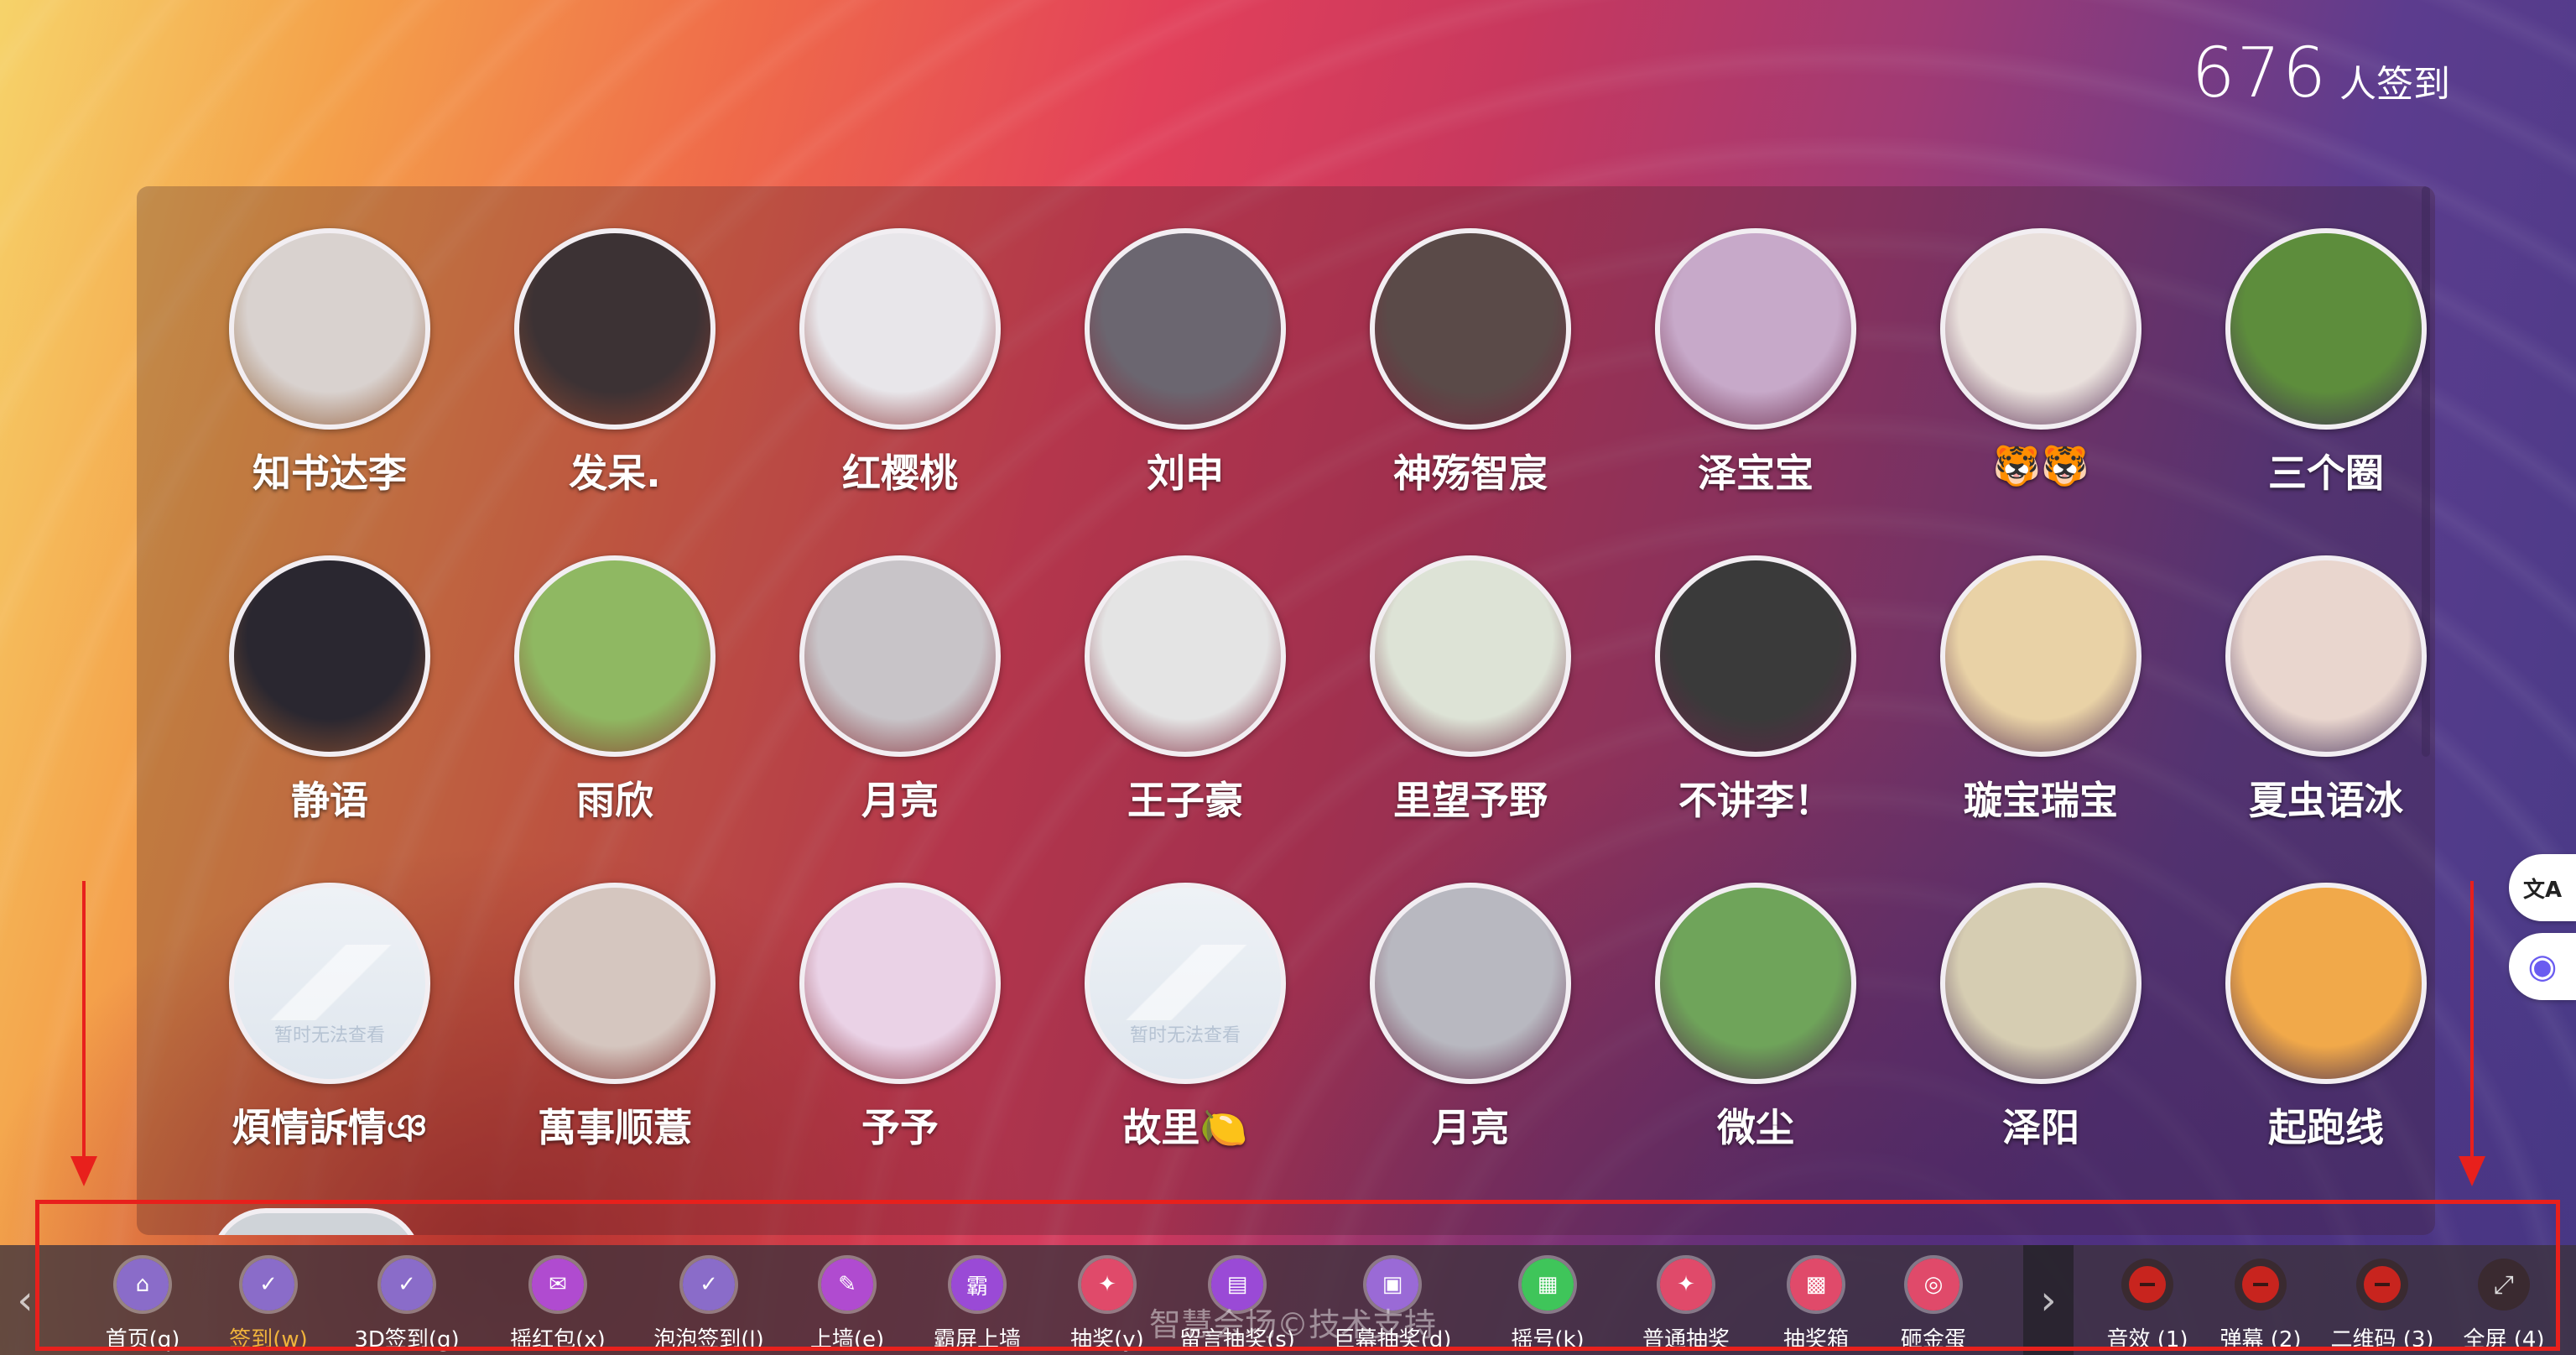 The image size is (2576, 1355). What do you see at coordinates (2472, 1171) in the screenshot?
I see `annotation-arrow-right-head` at bounding box center [2472, 1171].